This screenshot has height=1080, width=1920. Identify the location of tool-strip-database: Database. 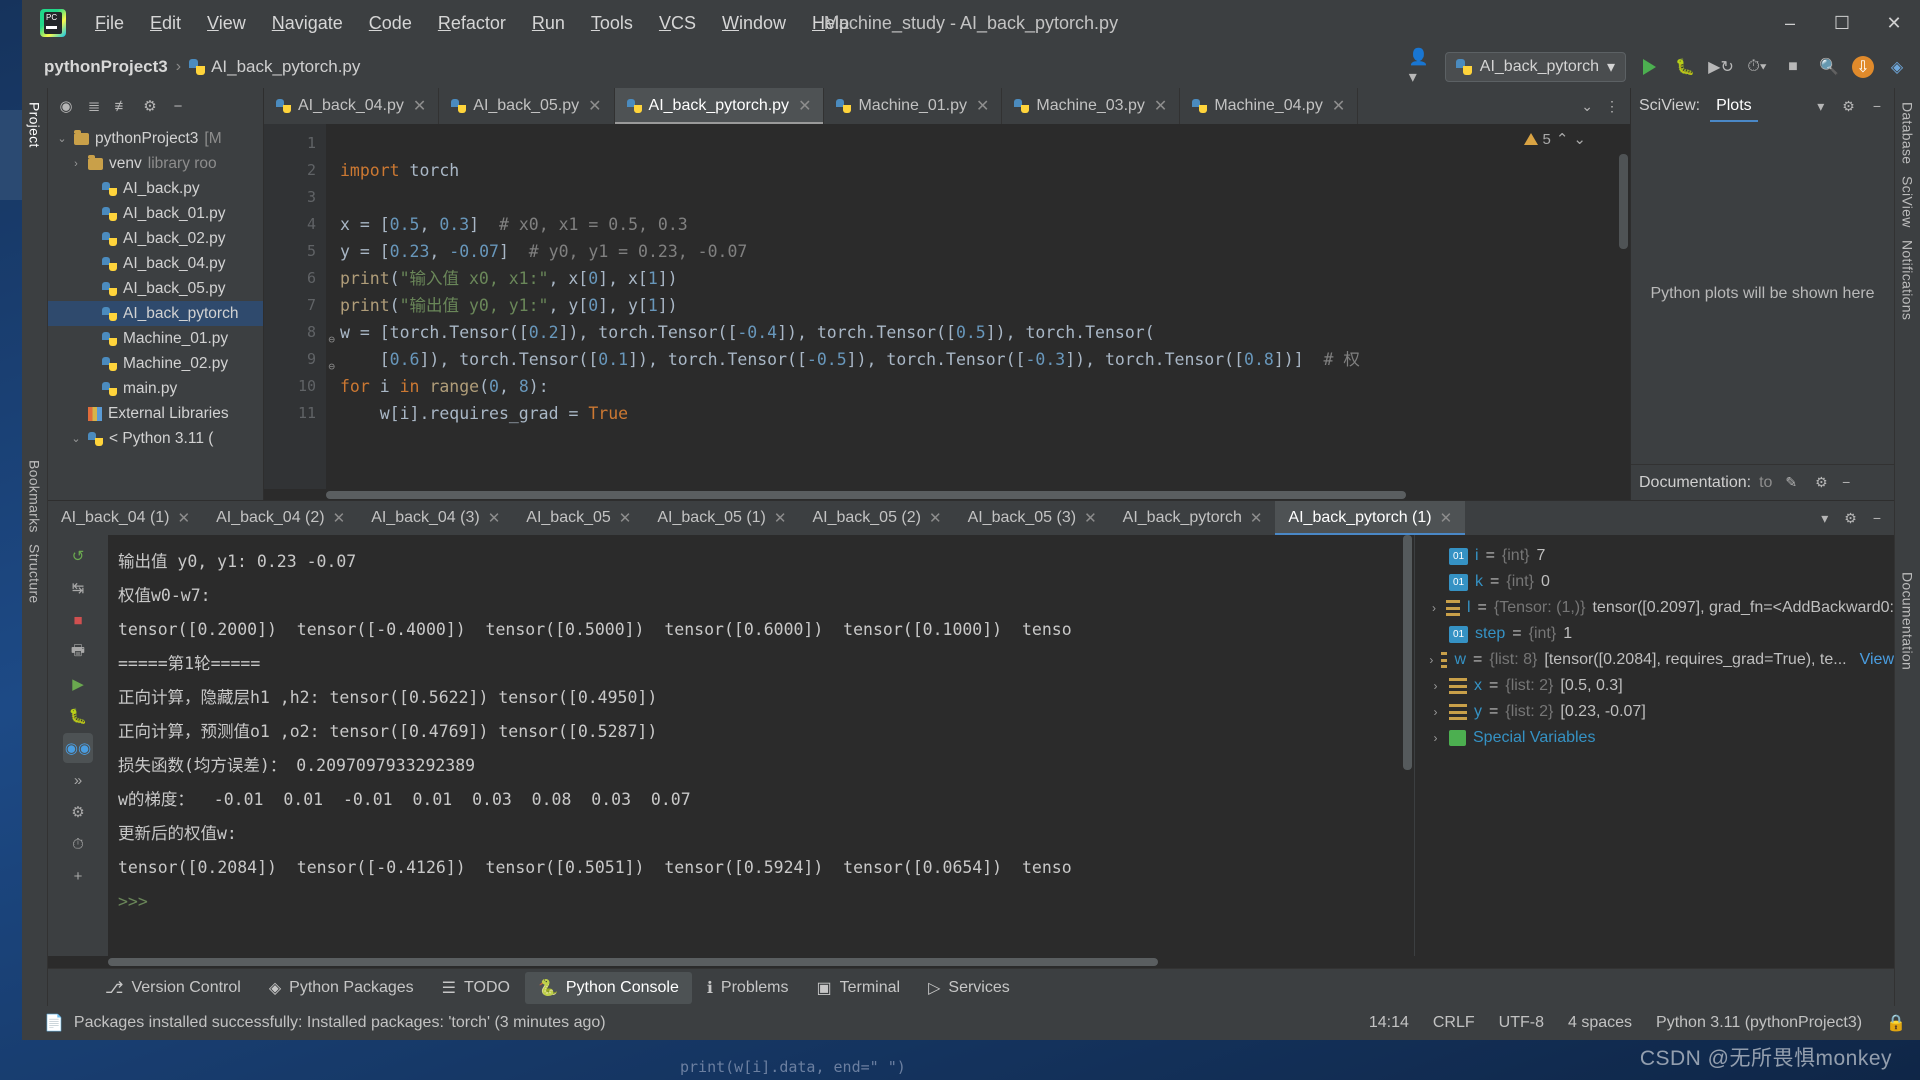
(1908, 133).